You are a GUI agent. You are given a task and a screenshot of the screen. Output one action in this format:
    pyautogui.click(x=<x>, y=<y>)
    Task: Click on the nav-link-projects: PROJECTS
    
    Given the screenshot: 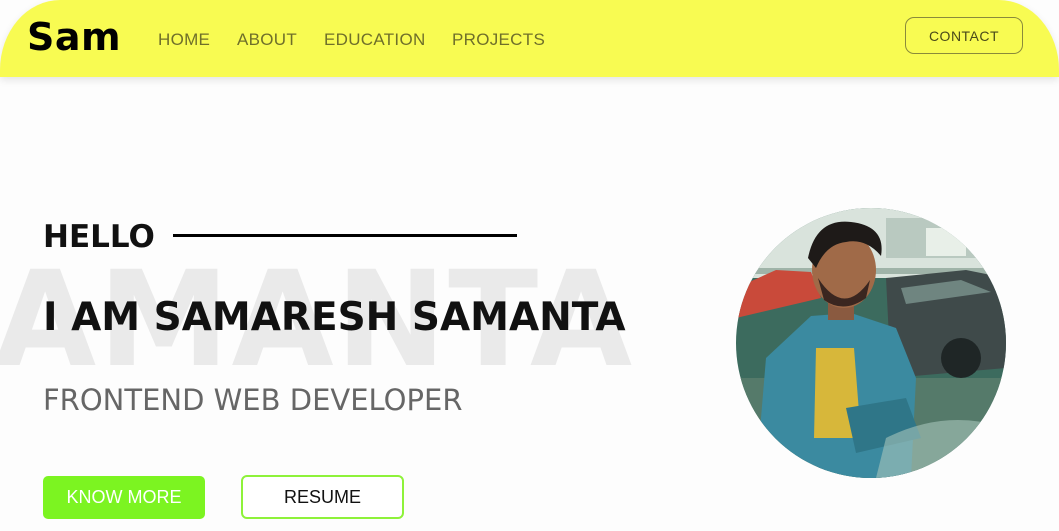 What is the action you would take?
    pyautogui.click(x=498, y=40)
    